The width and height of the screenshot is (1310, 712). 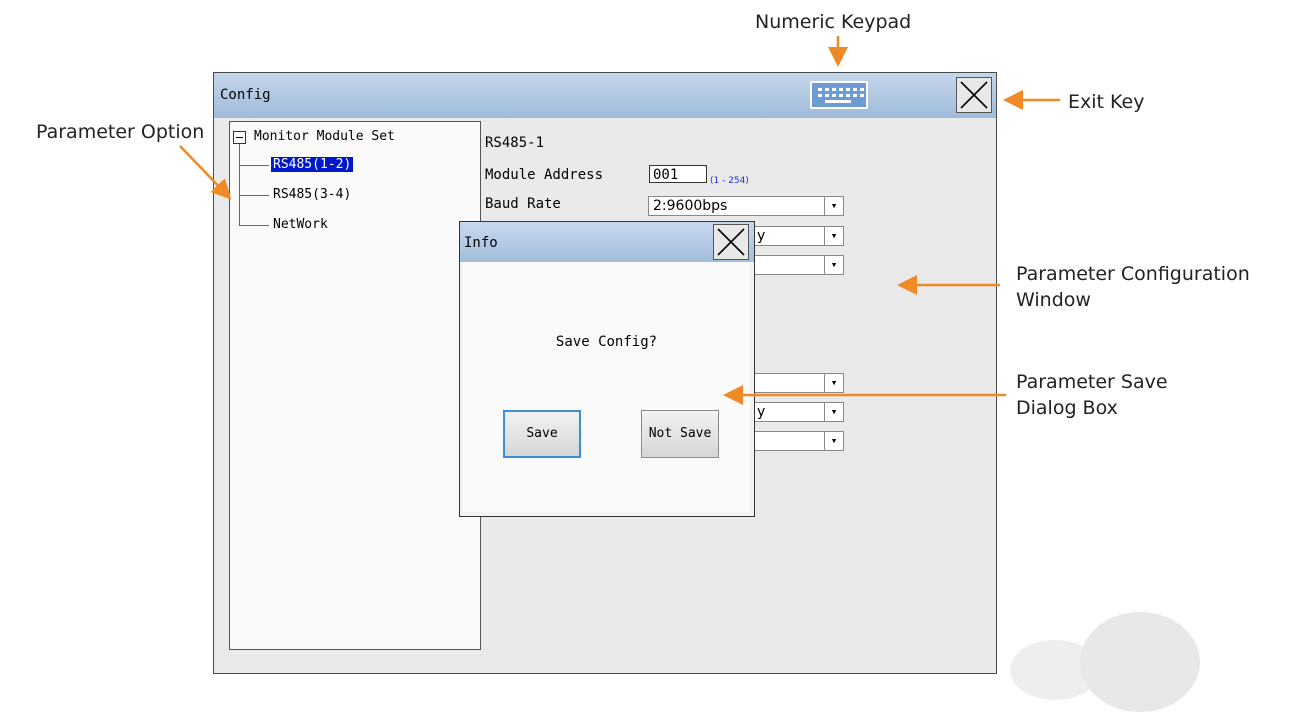 I want to click on tree-item-rs485-1-2: RS485(1-2), so click(x=312, y=164).